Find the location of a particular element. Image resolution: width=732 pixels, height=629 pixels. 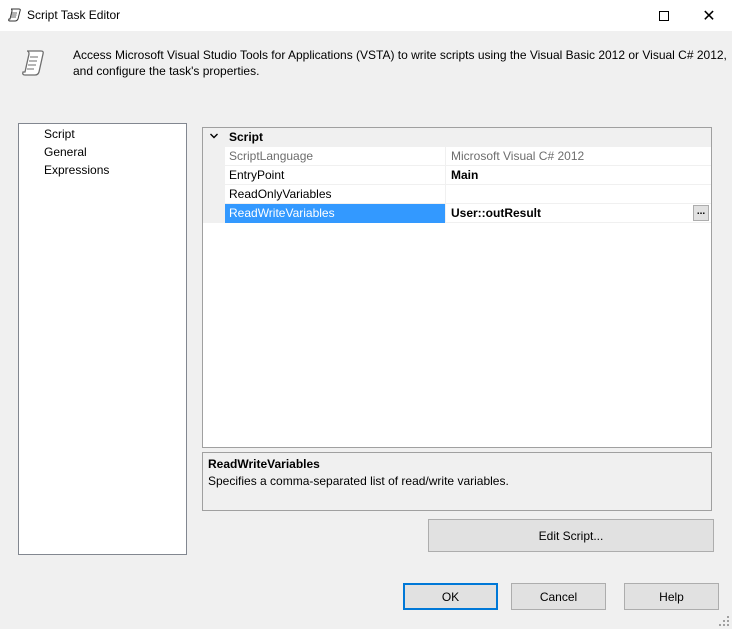

category-row-script: Script is located at coordinates (457, 137).